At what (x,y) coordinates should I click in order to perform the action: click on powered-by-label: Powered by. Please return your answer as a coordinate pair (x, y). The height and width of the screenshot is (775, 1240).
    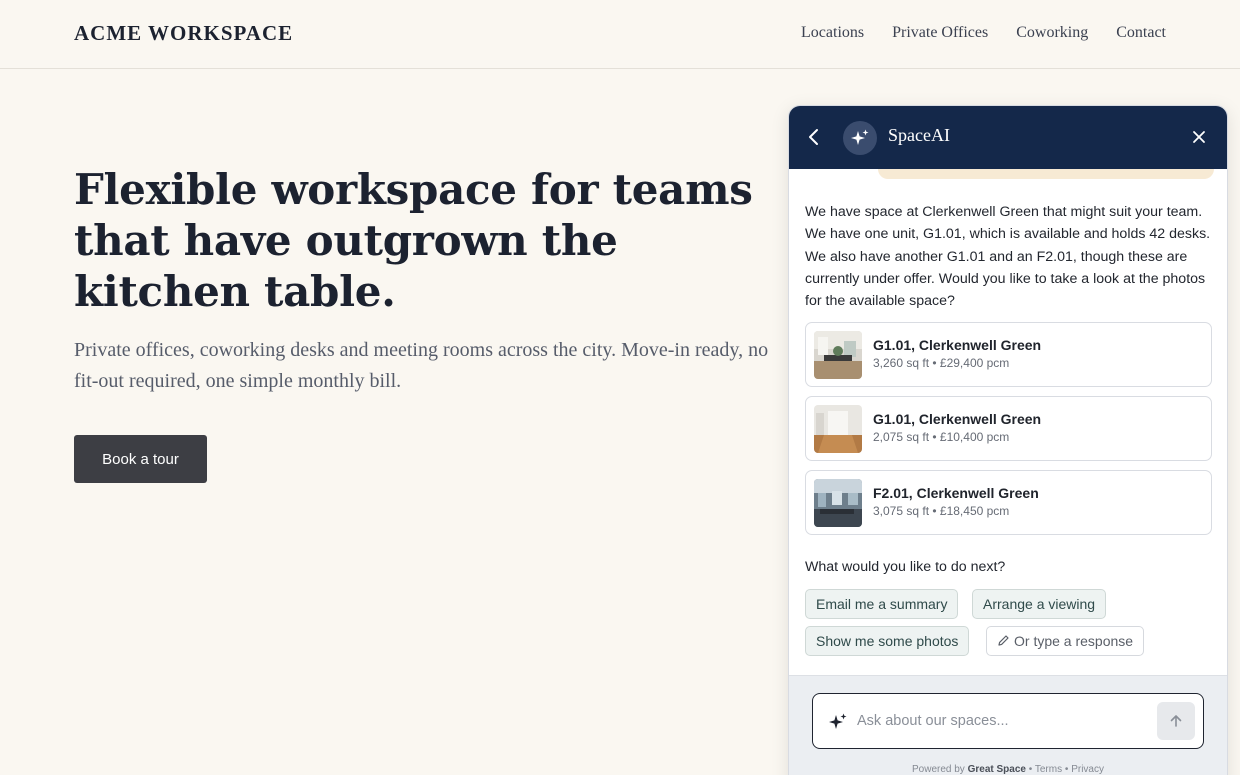
    Looking at the image, I should click on (938, 769).